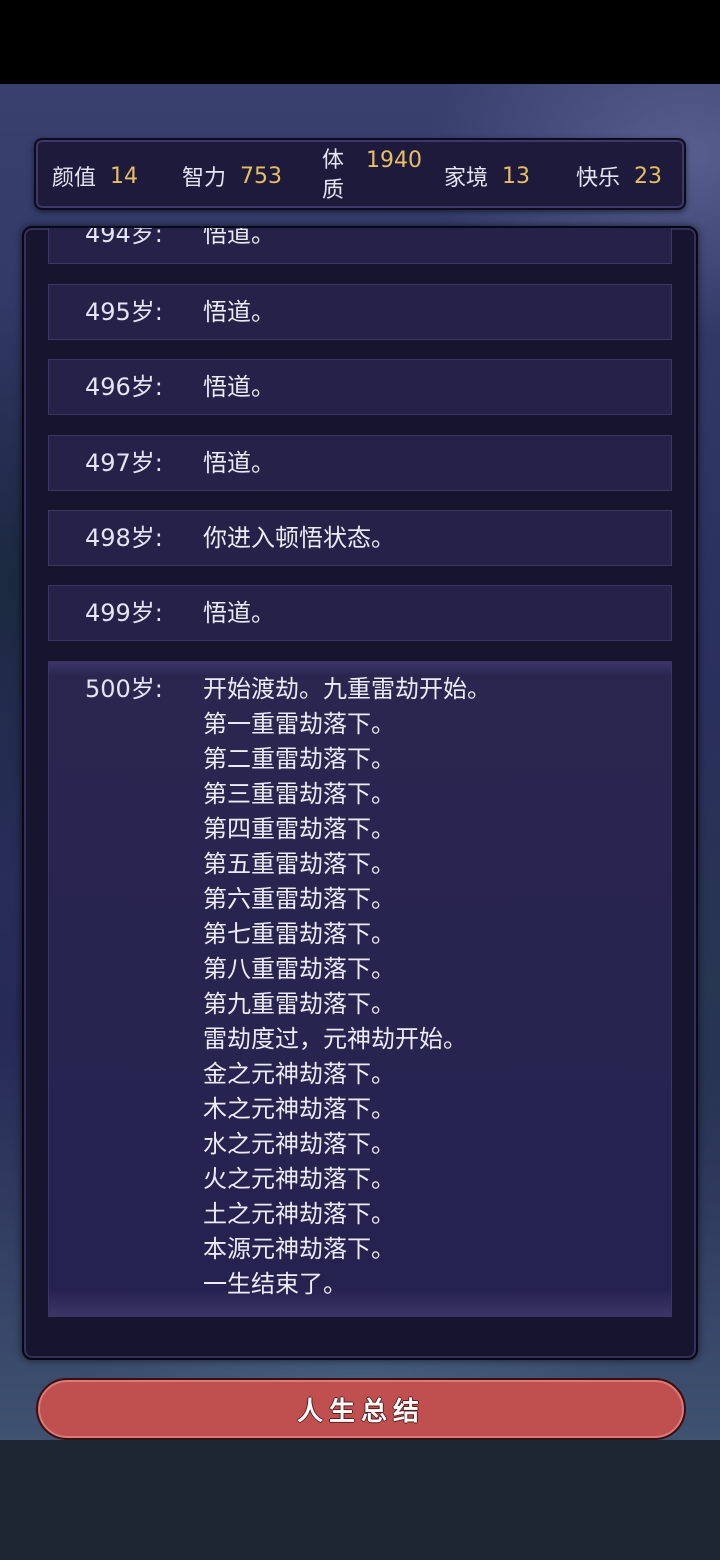  I want to click on stat-value: 753, so click(261, 176).